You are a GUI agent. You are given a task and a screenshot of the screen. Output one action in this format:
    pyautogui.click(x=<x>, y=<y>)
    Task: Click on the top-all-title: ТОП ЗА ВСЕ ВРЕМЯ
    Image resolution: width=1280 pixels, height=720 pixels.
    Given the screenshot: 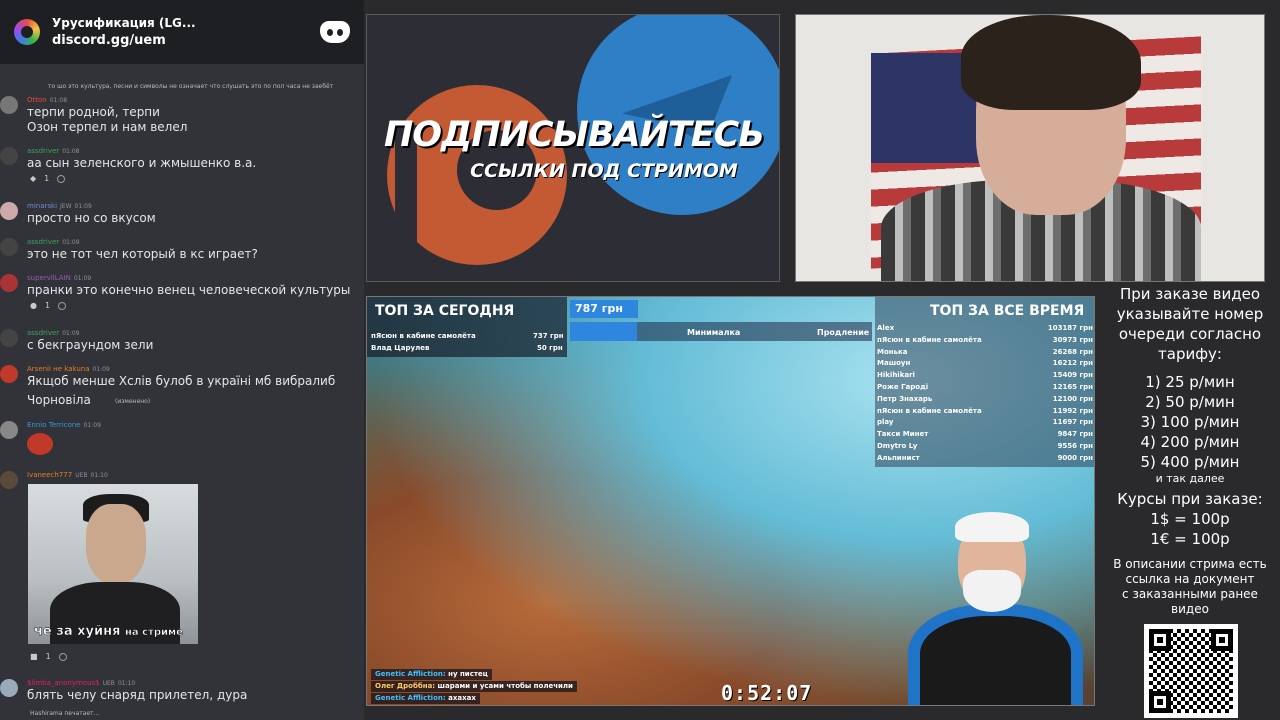 What is the action you would take?
    pyautogui.click(x=1007, y=311)
    